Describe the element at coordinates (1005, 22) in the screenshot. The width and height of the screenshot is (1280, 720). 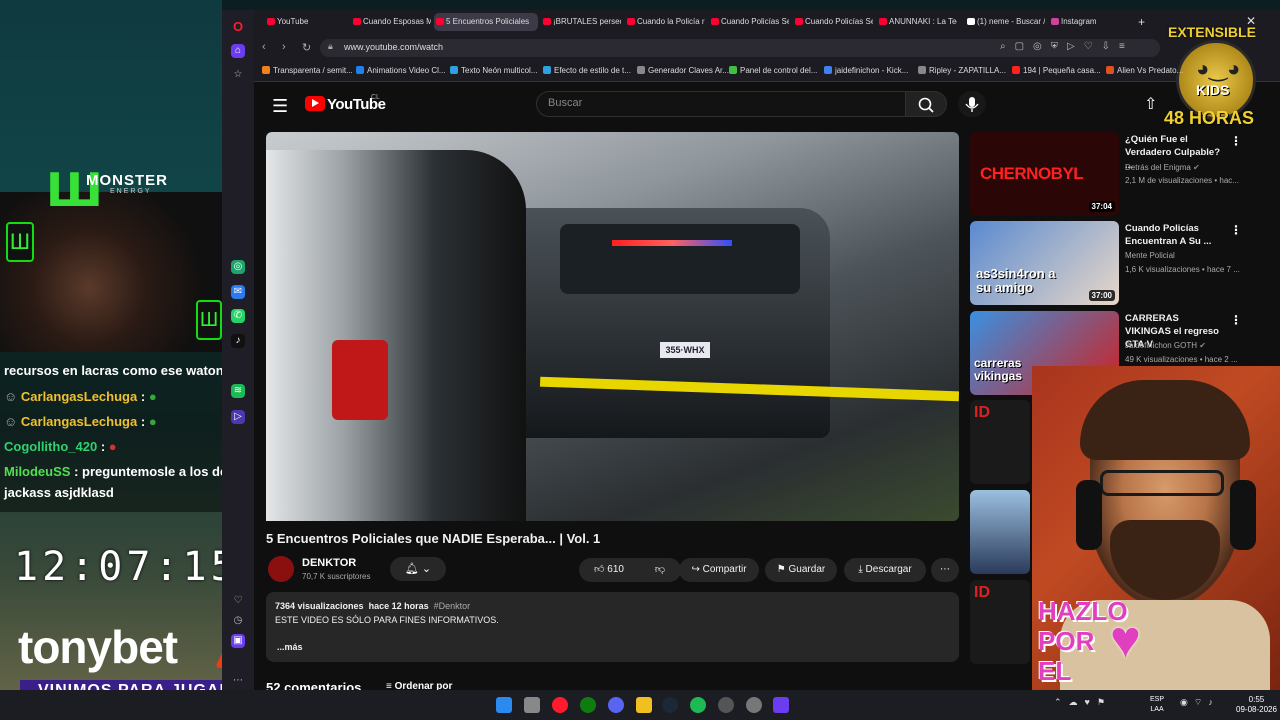
I see `browser-tab: (1) neme - Buscar /` at that location.